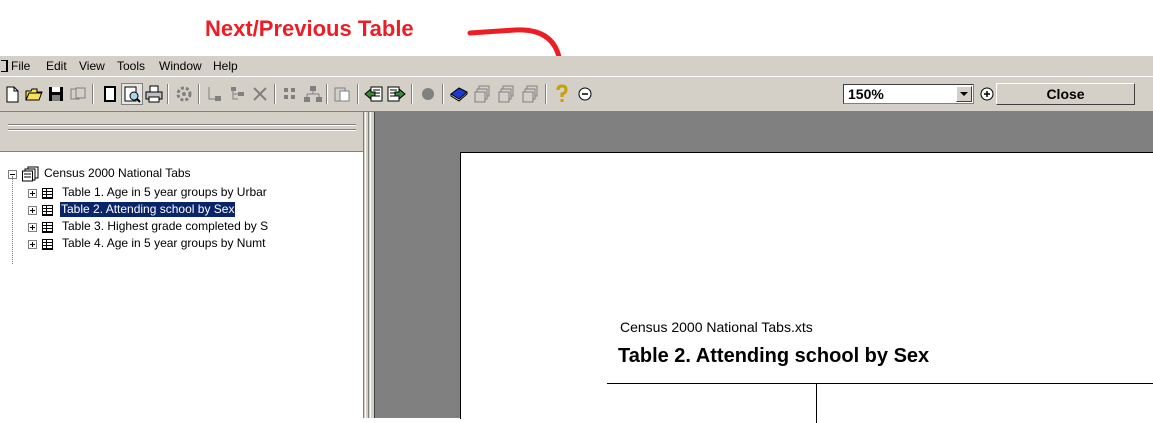  Describe the element at coordinates (147, 209) in the screenshot. I see `tree-item-label-selected: Table 2. Attending school by Sex` at that location.